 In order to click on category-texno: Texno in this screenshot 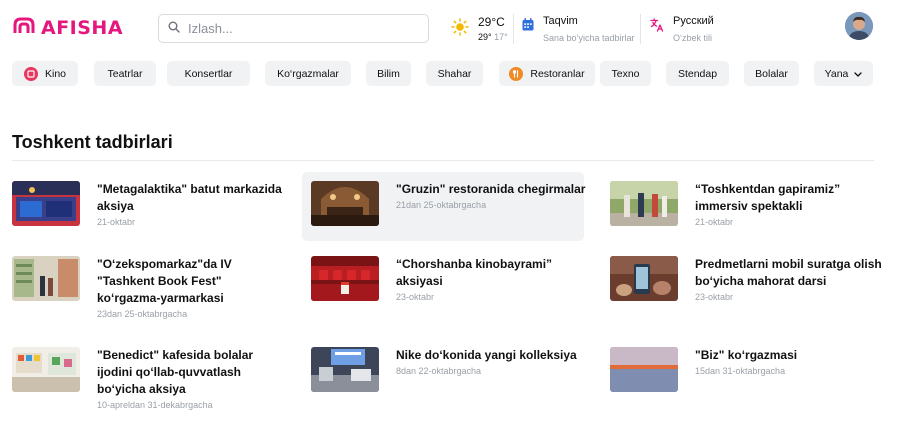, I will do `click(625, 73)`.